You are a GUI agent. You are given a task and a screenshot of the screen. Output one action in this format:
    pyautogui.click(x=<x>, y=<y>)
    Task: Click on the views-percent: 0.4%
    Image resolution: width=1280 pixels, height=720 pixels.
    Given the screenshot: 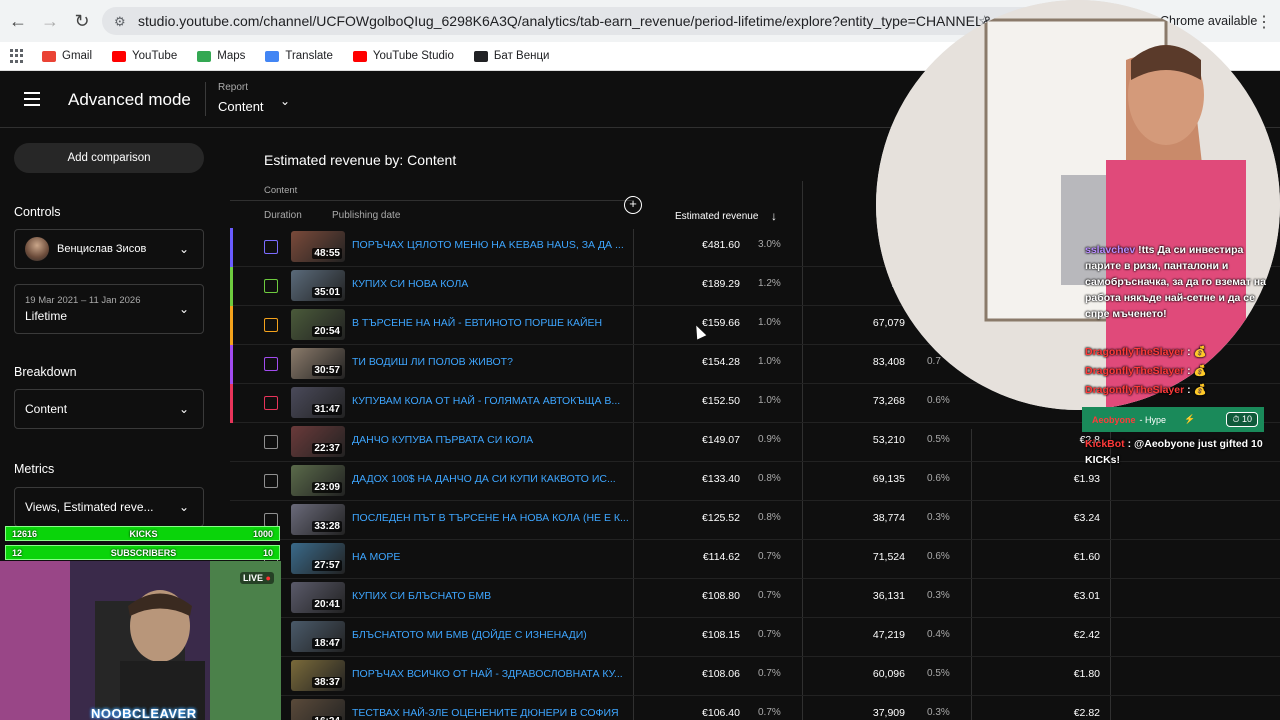 What is the action you would take?
    pyautogui.click(x=938, y=634)
    